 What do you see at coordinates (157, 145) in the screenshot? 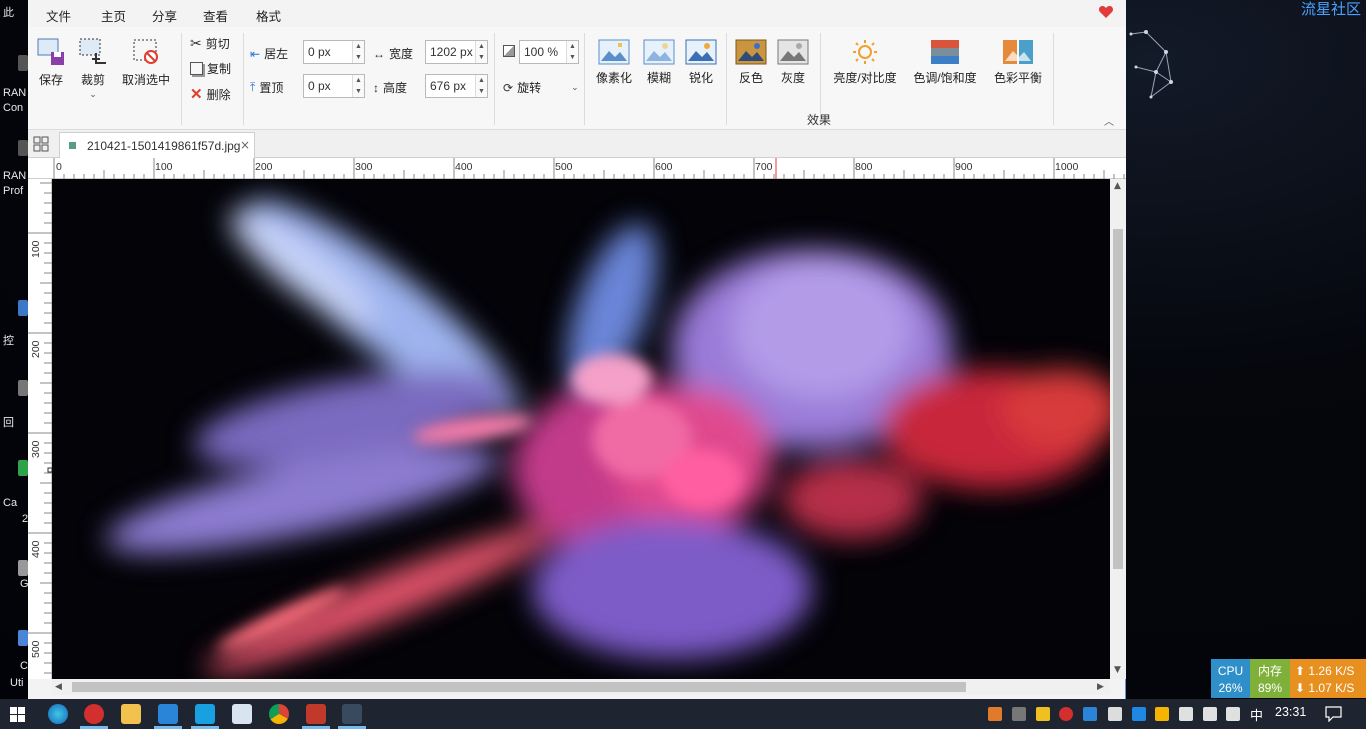
I see `document-tab: 210421-1501419861f57d.jpg ×` at bounding box center [157, 145].